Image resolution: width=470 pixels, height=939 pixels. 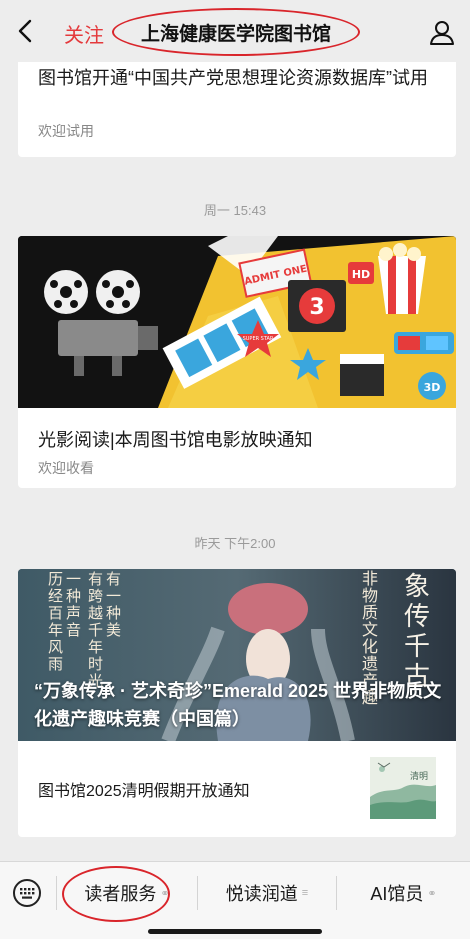 What do you see at coordinates (144, 791) in the screenshot?
I see `sub-article-title: 图书馆2025清明假期开放通知` at bounding box center [144, 791].